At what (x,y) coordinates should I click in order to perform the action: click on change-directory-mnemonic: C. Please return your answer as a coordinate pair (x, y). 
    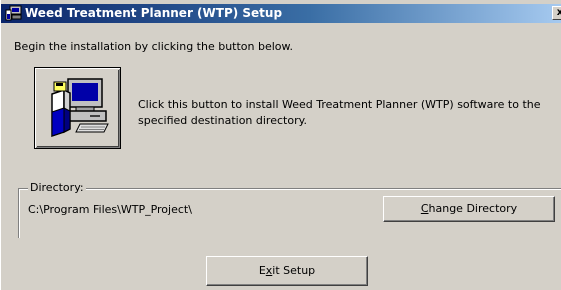
    Looking at the image, I should click on (424, 208).